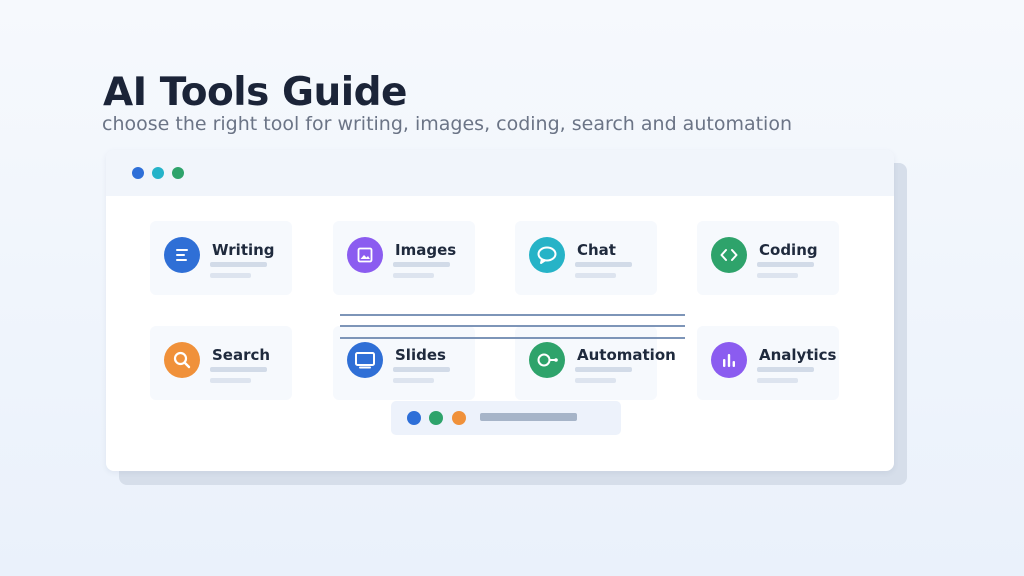 This screenshot has width=1024, height=576. What do you see at coordinates (436, 418) in the screenshot?
I see `status-dot-green` at bounding box center [436, 418].